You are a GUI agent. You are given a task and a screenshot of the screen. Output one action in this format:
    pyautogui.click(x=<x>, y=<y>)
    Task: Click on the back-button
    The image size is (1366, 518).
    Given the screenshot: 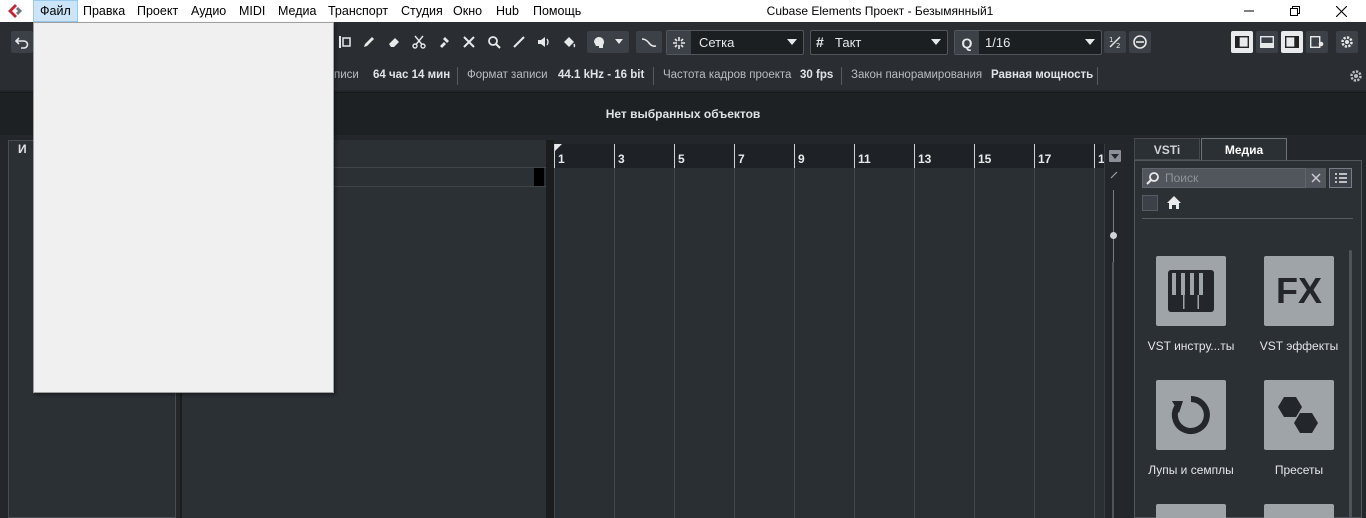 What is the action you would take?
    pyautogui.click(x=1150, y=203)
    